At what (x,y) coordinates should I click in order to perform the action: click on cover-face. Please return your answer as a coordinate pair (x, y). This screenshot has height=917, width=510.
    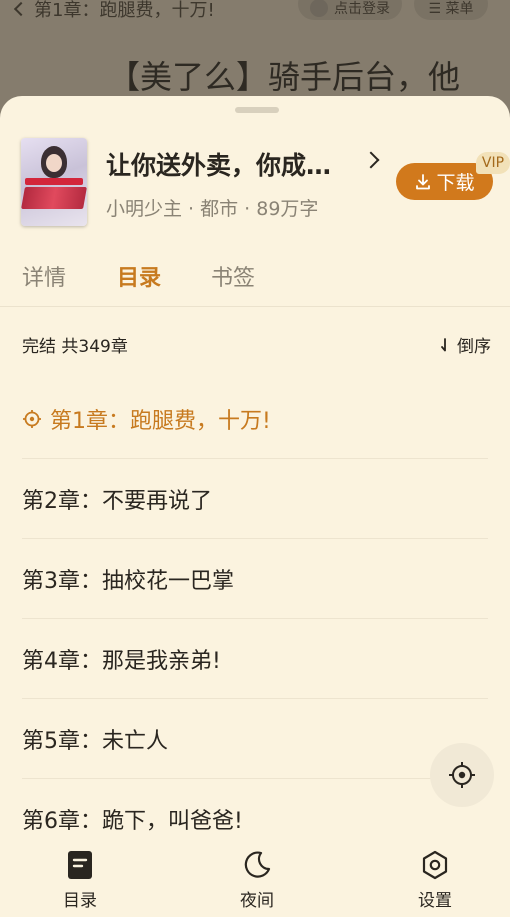
    Looking at the image, I should click on (54, 163).